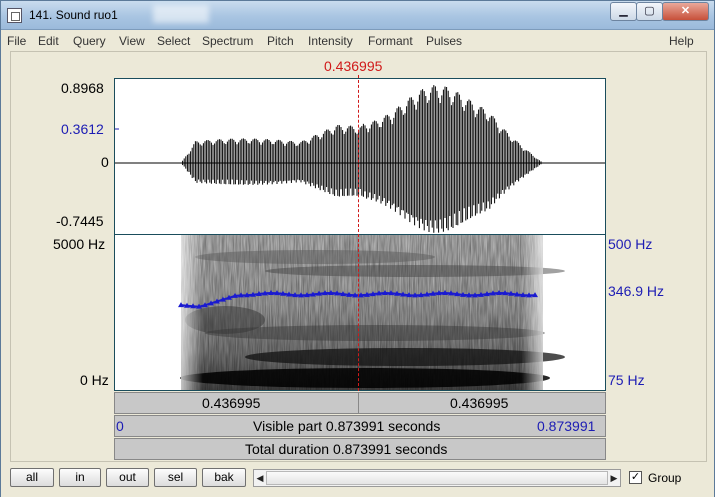 The height and width of the screenshot is (497, 715). Describe the element at coordinates (175, 477) in the screenshot. I see `zoom-selection-button: sel` at that location.